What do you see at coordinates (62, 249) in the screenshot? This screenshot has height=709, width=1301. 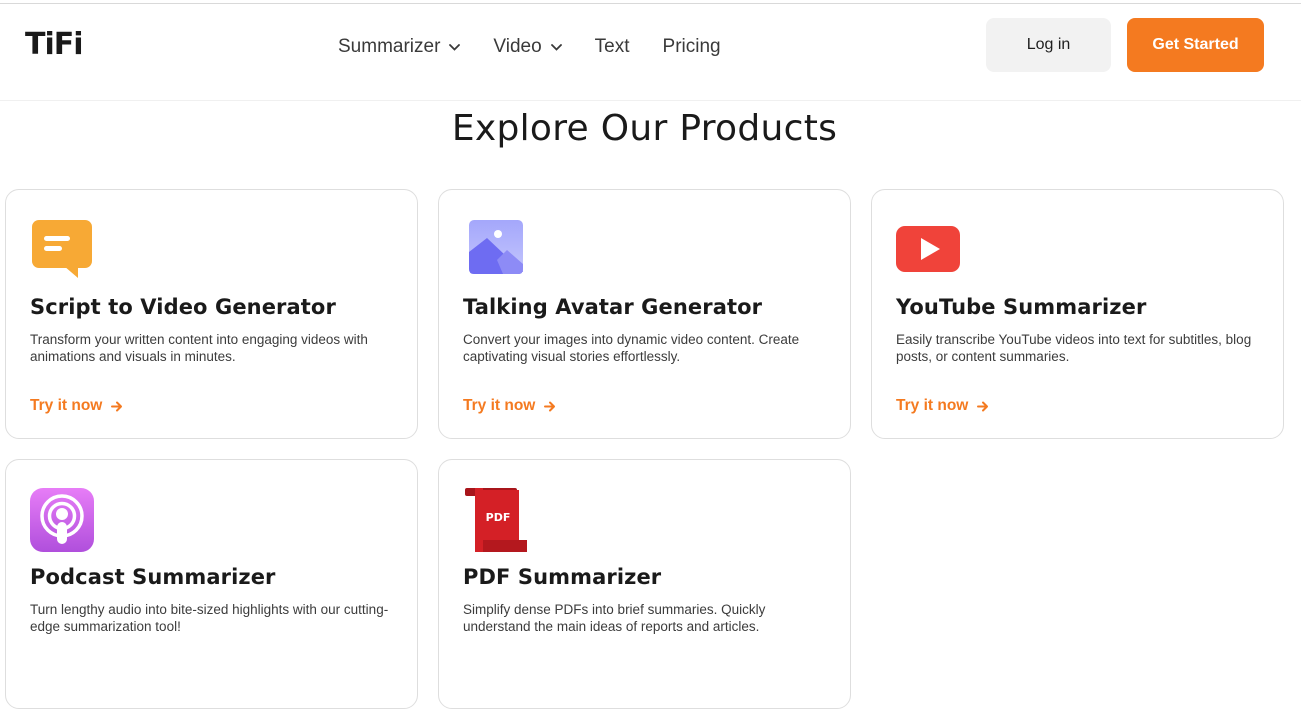 I see `chat-bubble-icon` at bounding box center [62, 249].